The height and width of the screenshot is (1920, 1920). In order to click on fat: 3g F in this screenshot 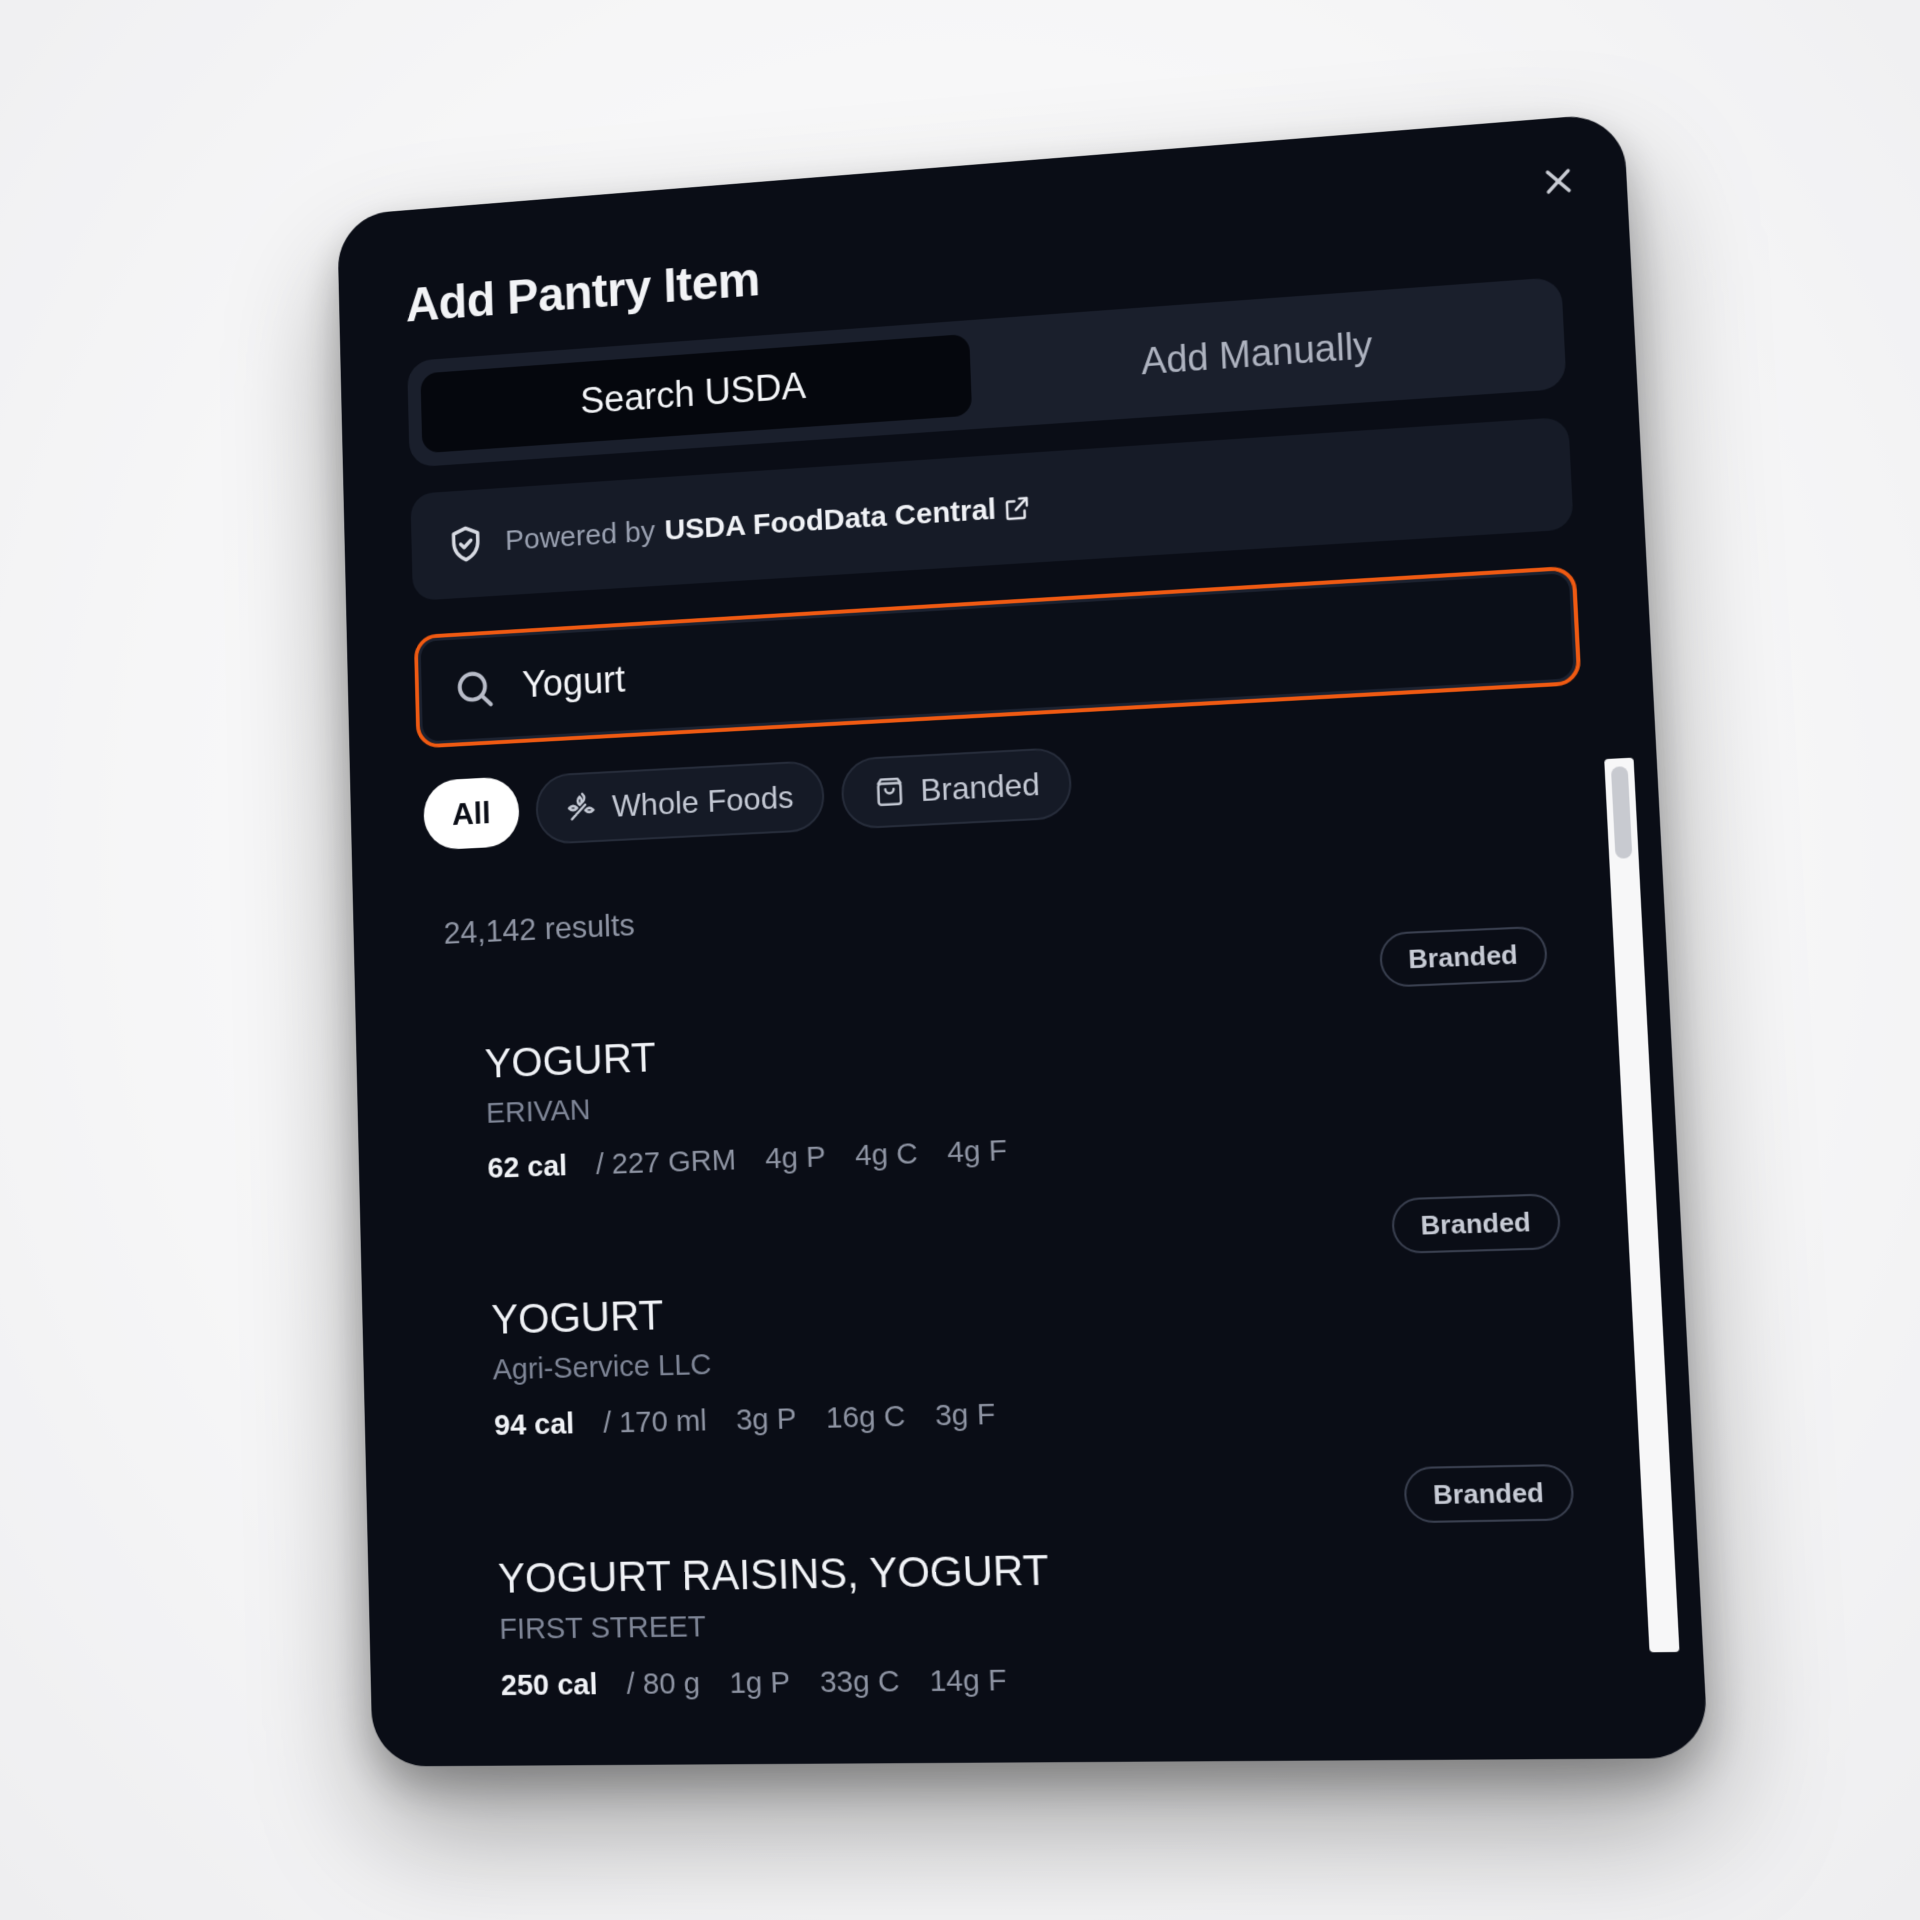, I will do `click(965, 1415)`.